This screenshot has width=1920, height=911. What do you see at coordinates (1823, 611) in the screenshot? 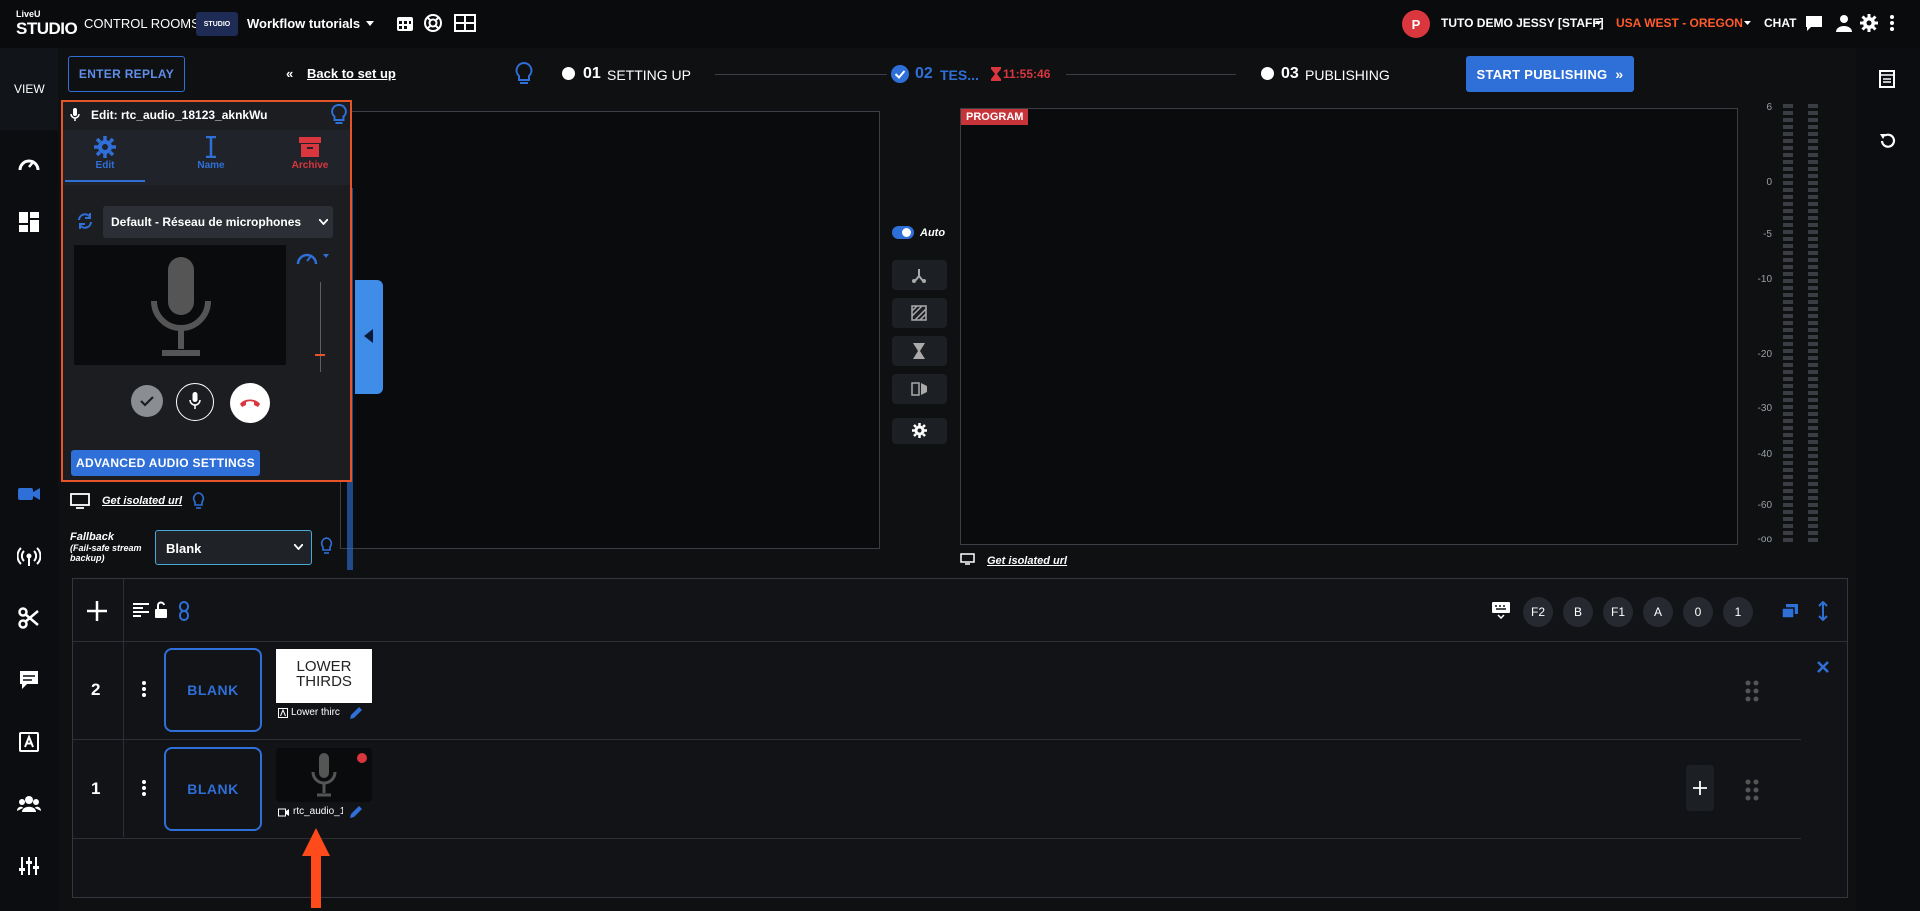
I see `expand-vertical-icon` at bounding box center [1823, 611].